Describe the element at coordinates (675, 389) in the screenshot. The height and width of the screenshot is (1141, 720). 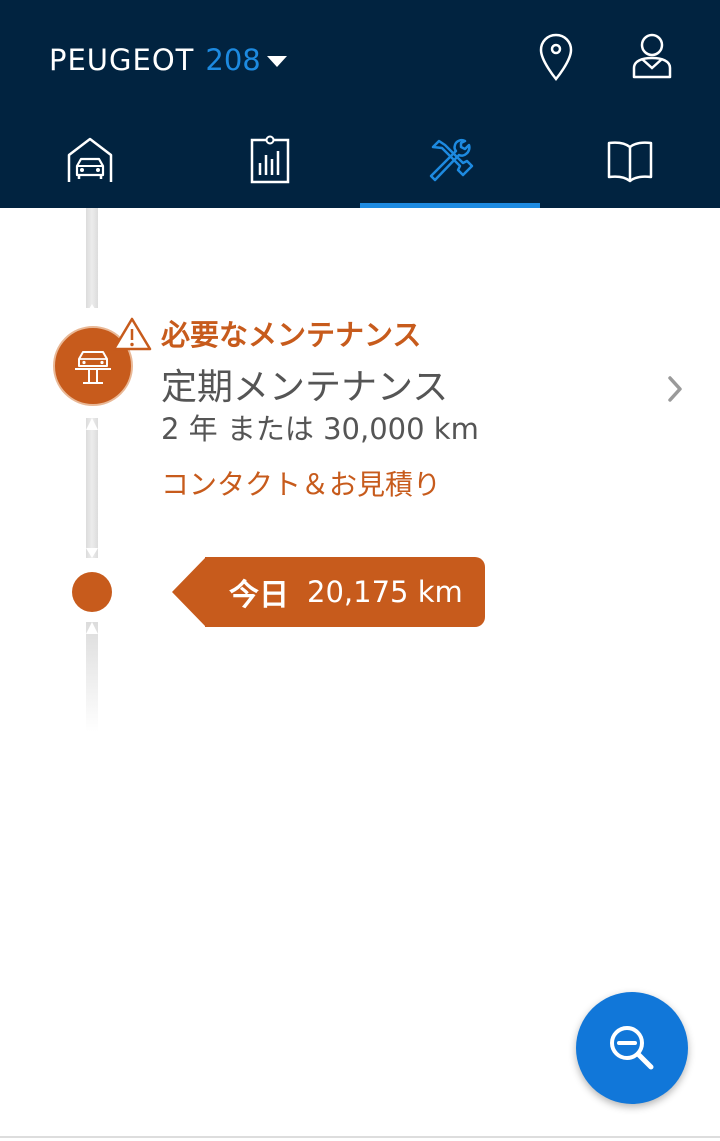
I see `chevron-right-icon` at that location.